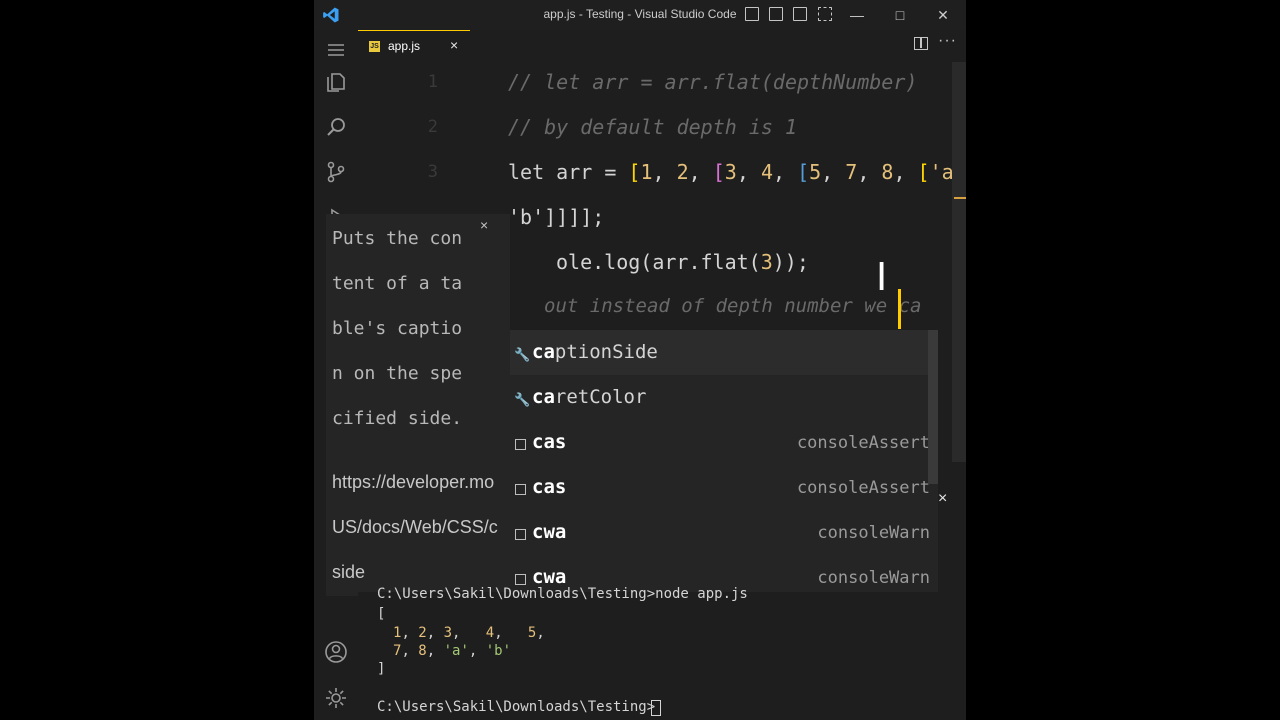 The image size is (1280, 720). Describe the element at coordinates (713, 82) in the screenshot. I see `code-line-1: // let arr = arr.flat(depthNumber)` at that location.